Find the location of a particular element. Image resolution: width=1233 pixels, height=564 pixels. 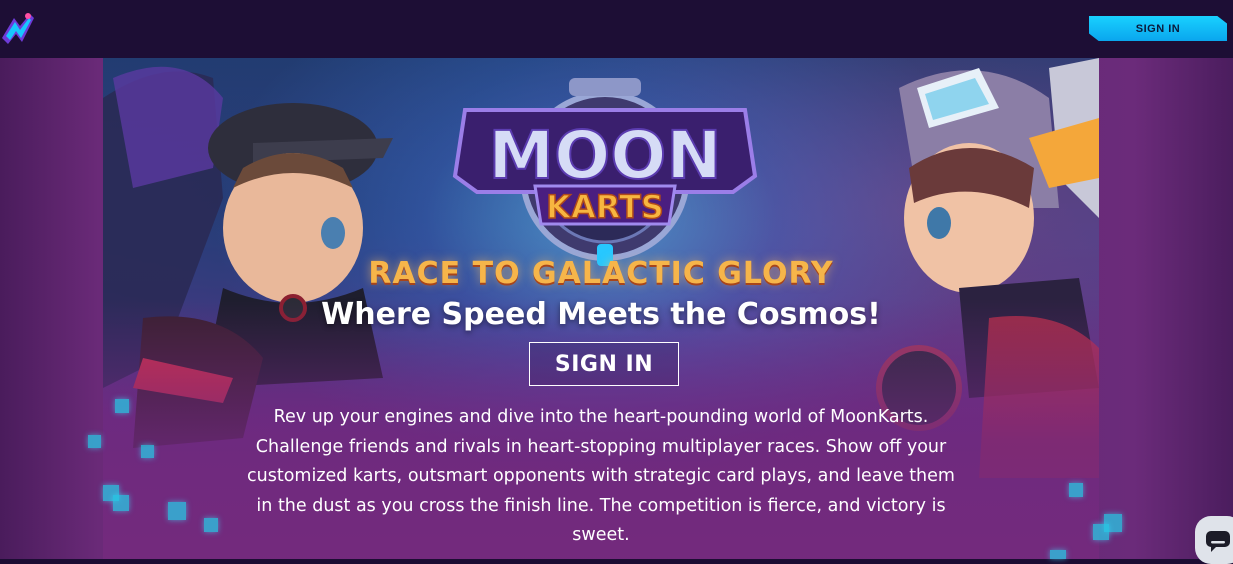

moonkarts-logo-emblem: MOON KARTS is located at coordinates (605, 172).